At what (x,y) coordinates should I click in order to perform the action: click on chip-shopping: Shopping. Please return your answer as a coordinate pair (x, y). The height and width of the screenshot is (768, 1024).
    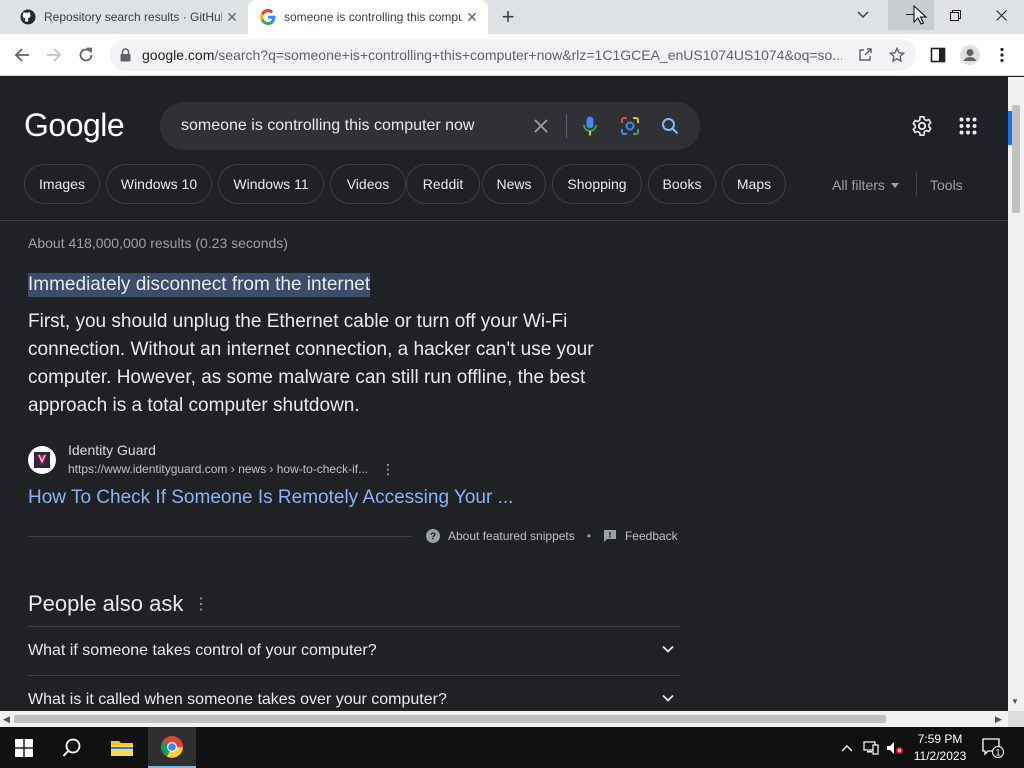
    Looking at the image, I should click on (597, 184).